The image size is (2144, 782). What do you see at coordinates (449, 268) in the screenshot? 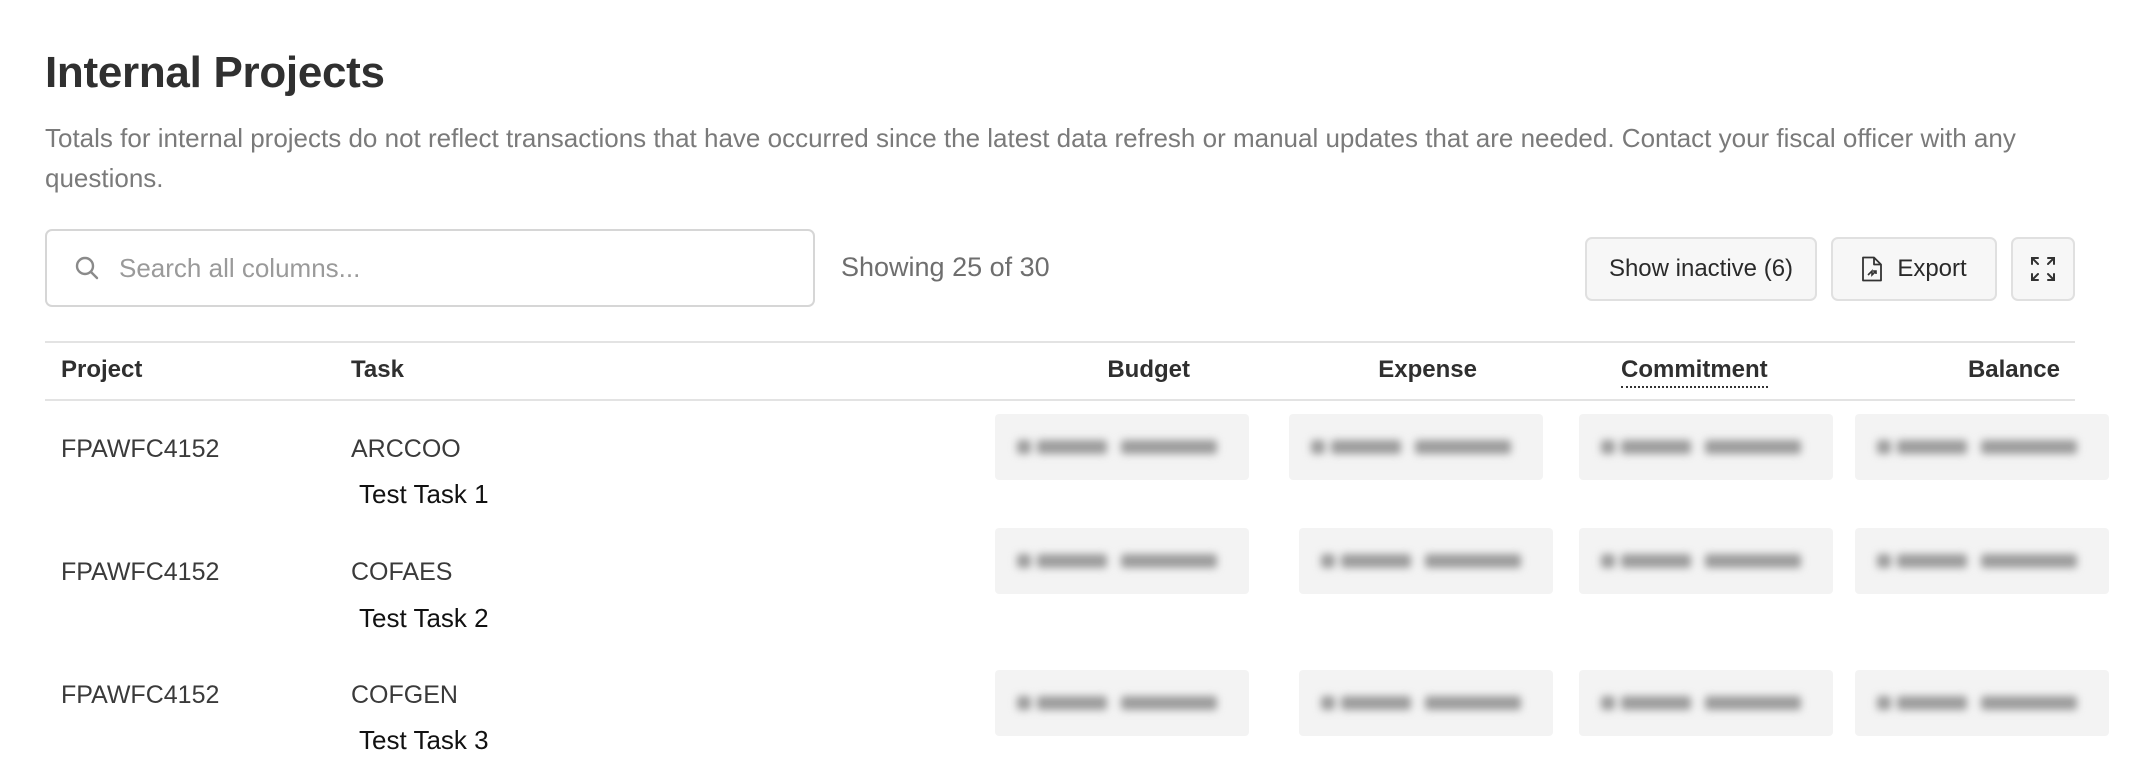
I see `search-input` at bounding box center [449, 268].